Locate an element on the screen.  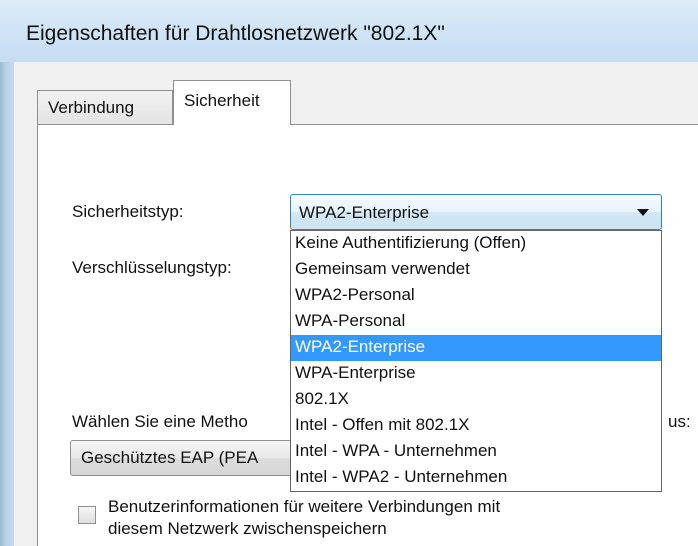
security-type-select: WPA2-Enterprise is located at coordinates (476, 212).